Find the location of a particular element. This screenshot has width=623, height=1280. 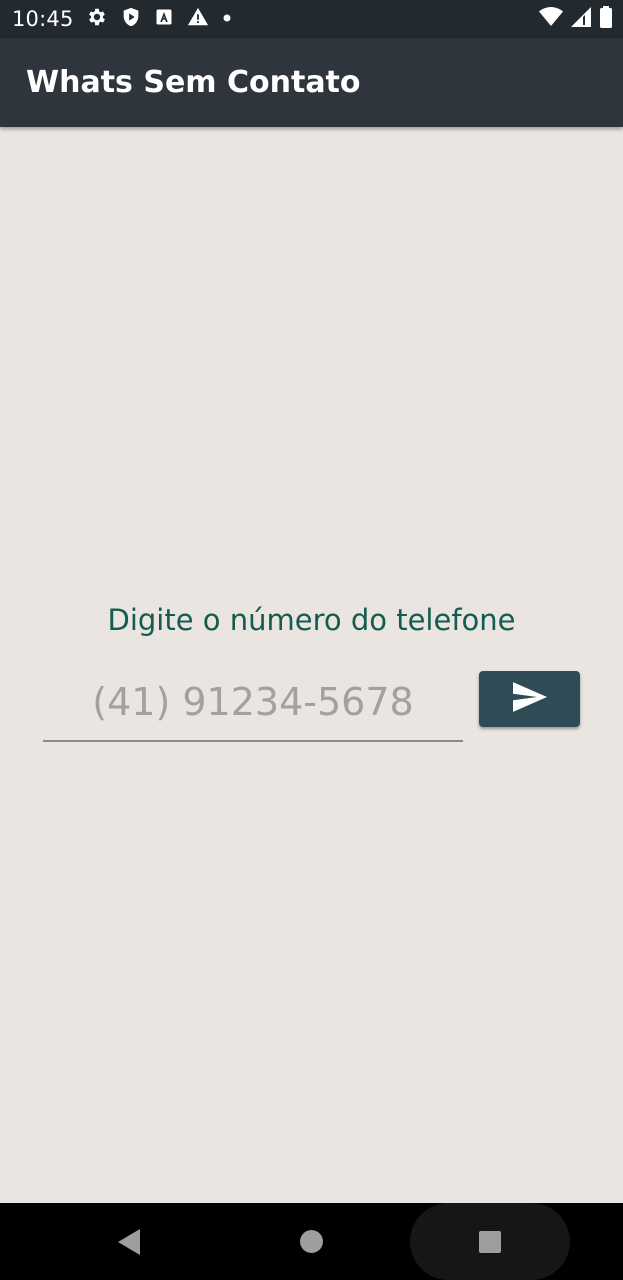

notification-icons is located at coordinates (159, 19).